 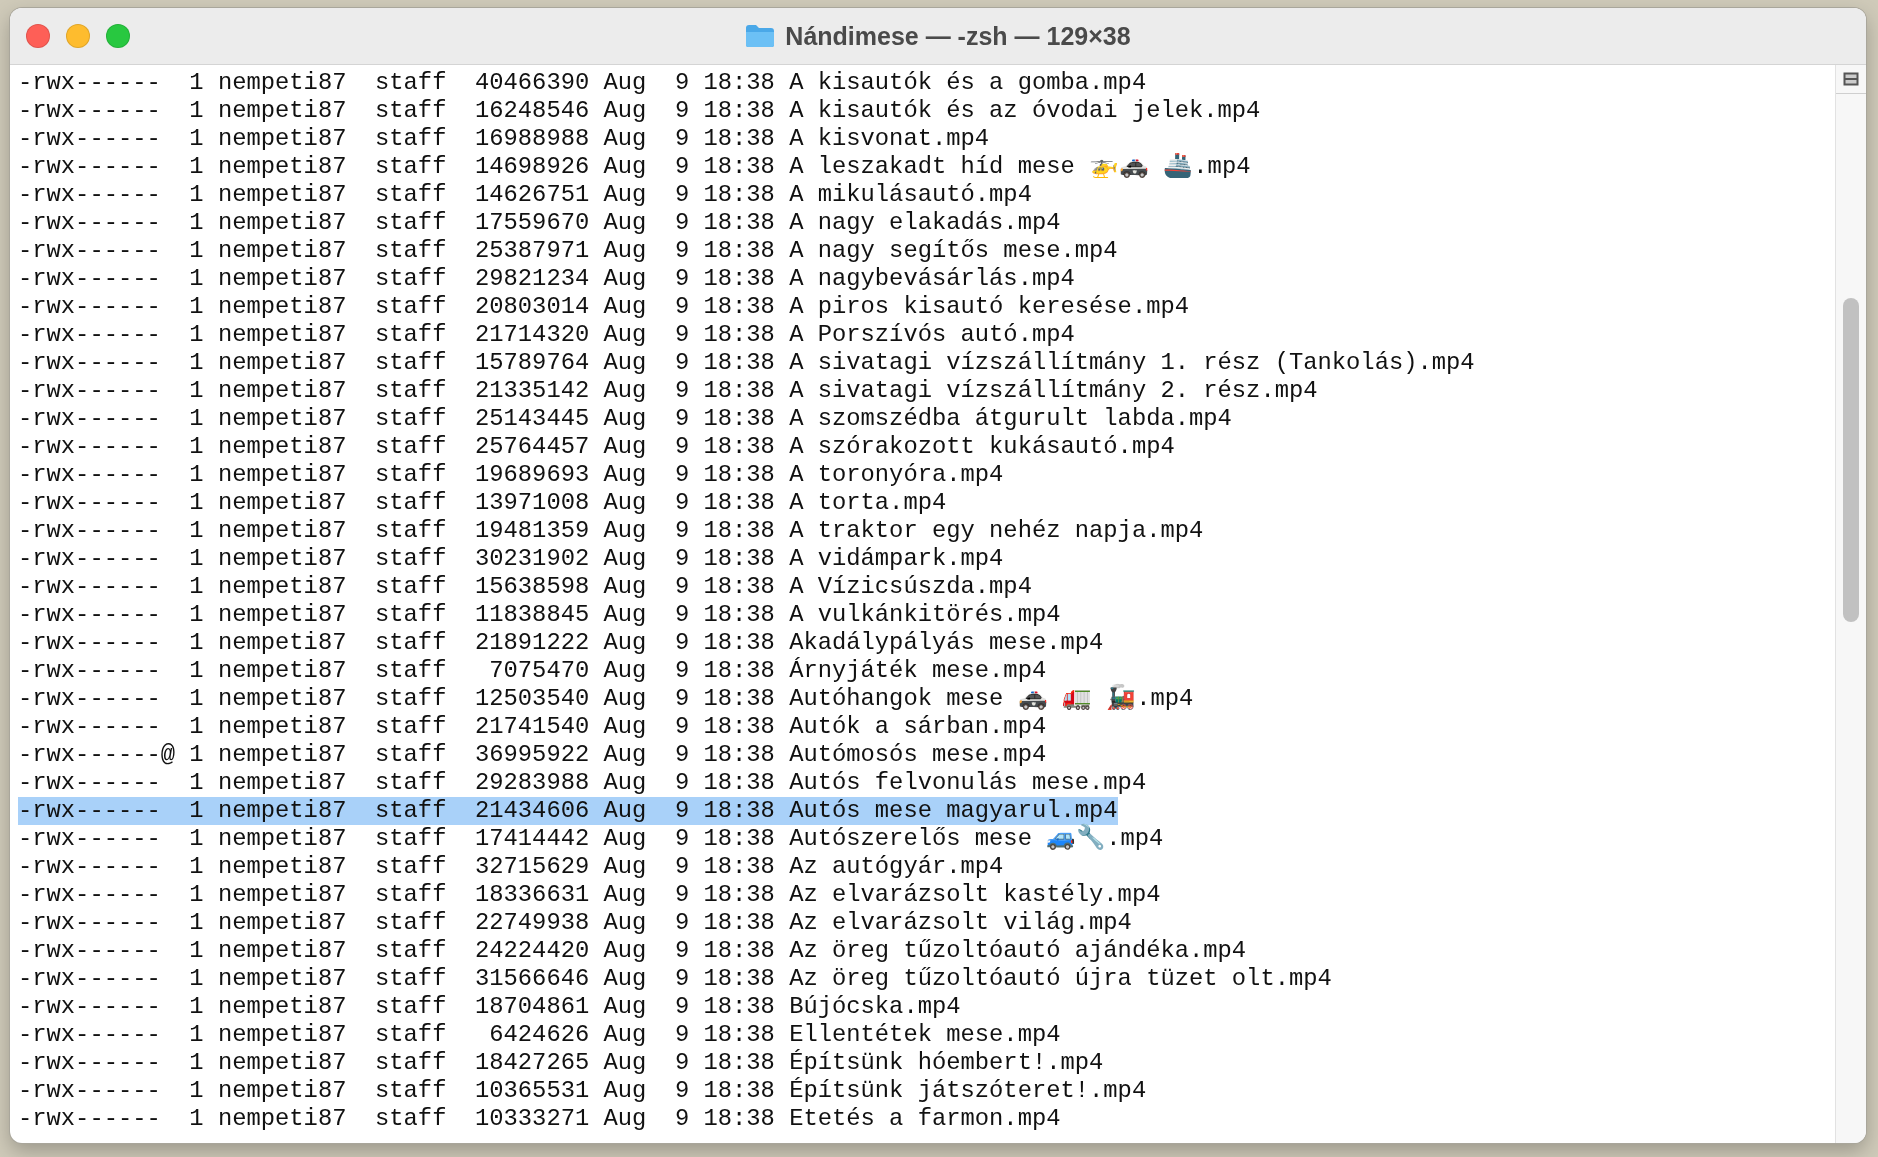 What do you see at coordinates (546, 279) in the screenshot?
I see `terminal-line: -rwx------ 1 nempeti87 staff 29821234 Aug 9 18:38 A nagybevásárlás.mp4` at bounding box center [546, 279].